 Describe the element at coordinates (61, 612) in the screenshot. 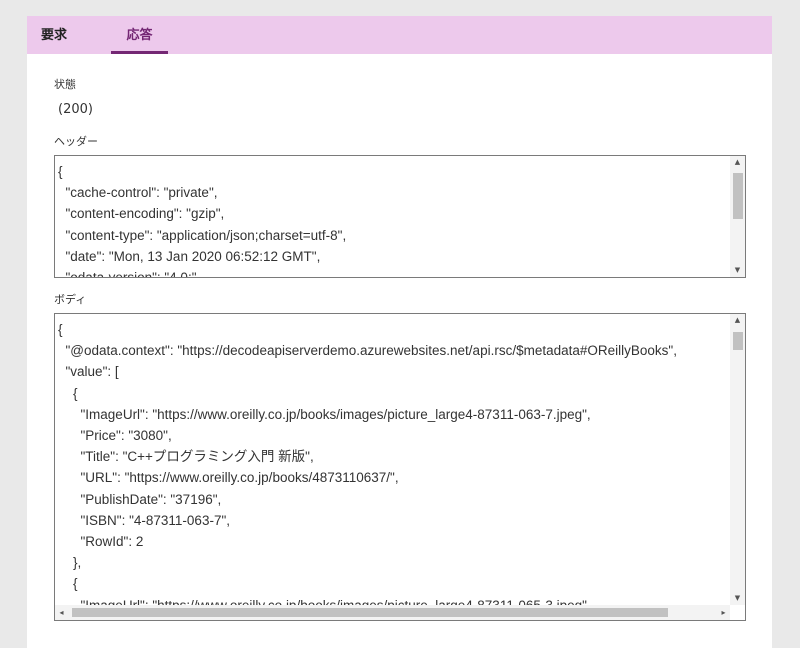

I see `scroll-left-arrow-icon: ◂` at that location.